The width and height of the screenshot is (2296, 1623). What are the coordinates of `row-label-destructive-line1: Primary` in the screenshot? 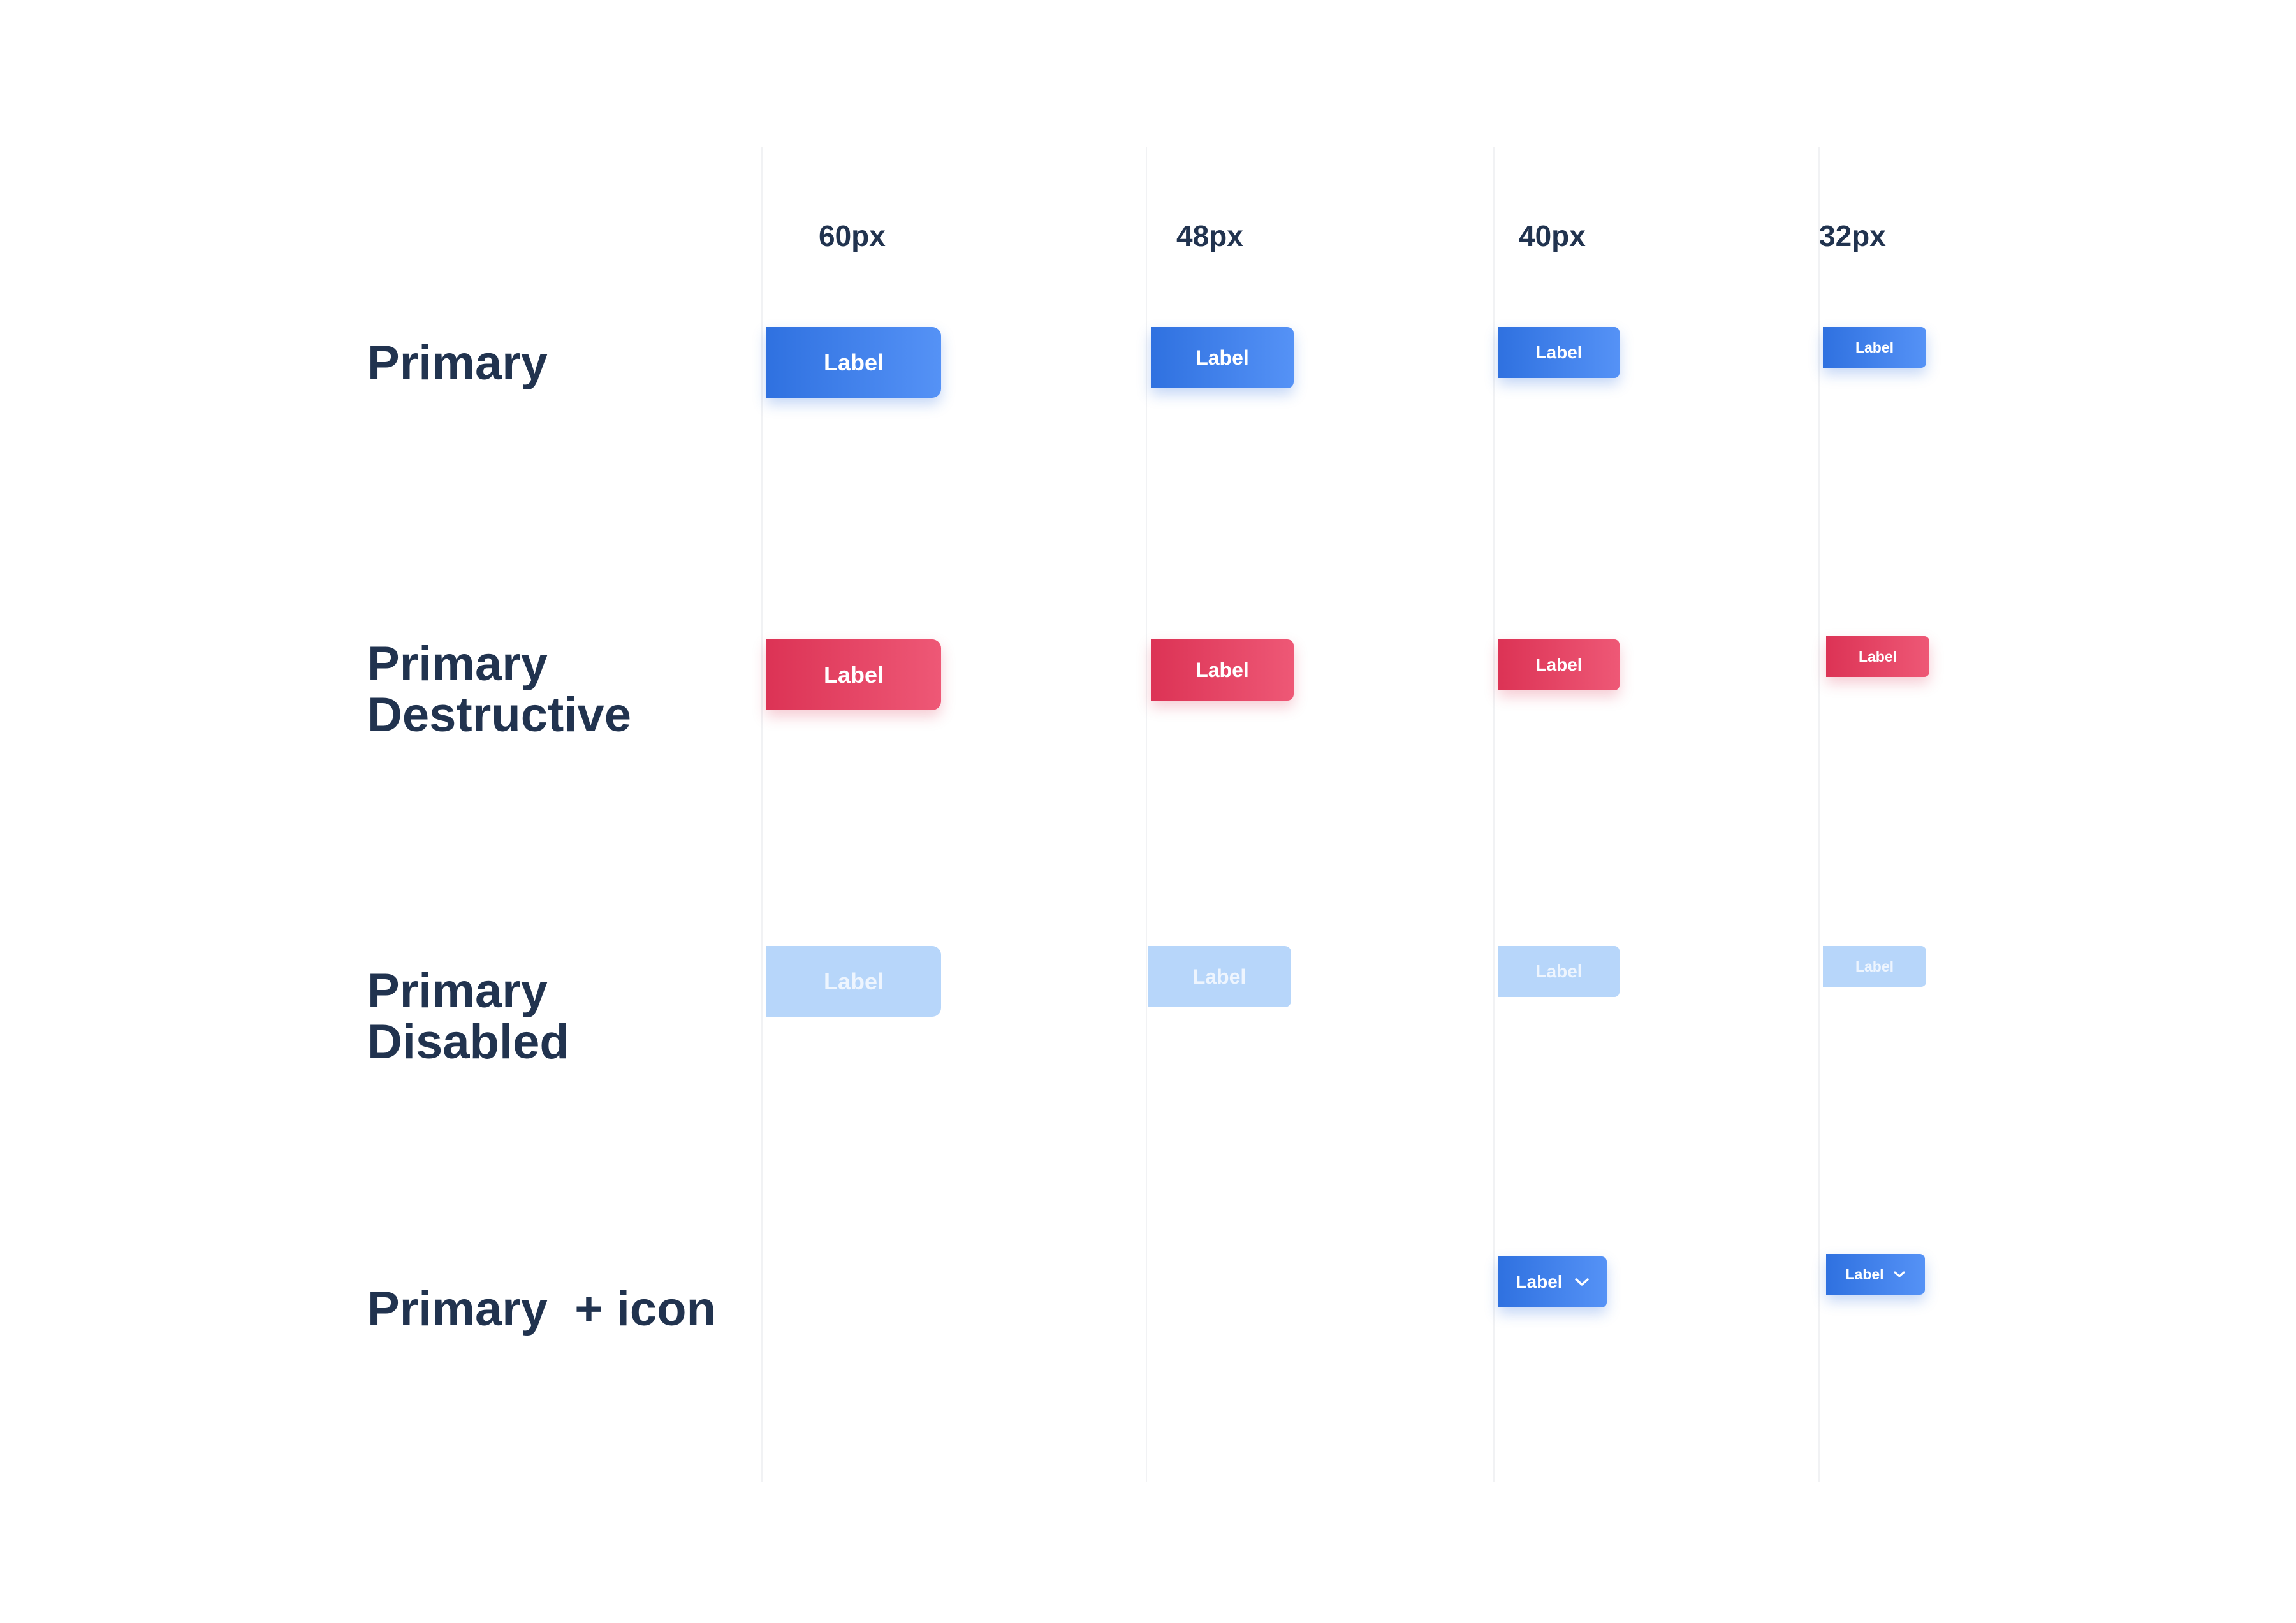 It's located at (458, 664).